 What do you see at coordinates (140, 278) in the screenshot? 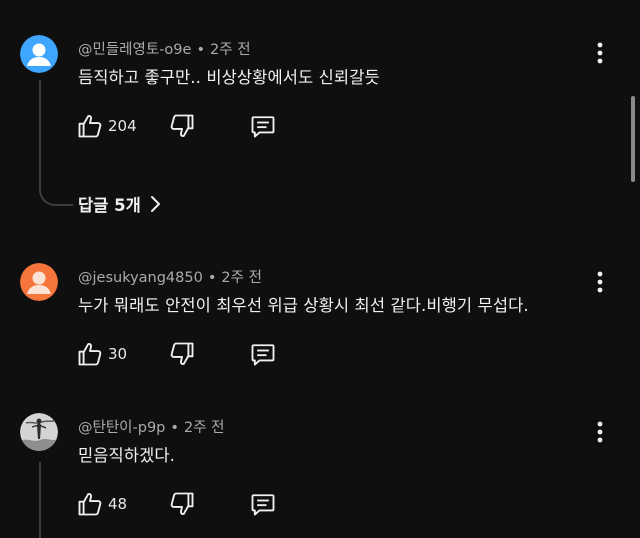
I see `author-name: @jesukyang4850` at bounding box center [140, 278].